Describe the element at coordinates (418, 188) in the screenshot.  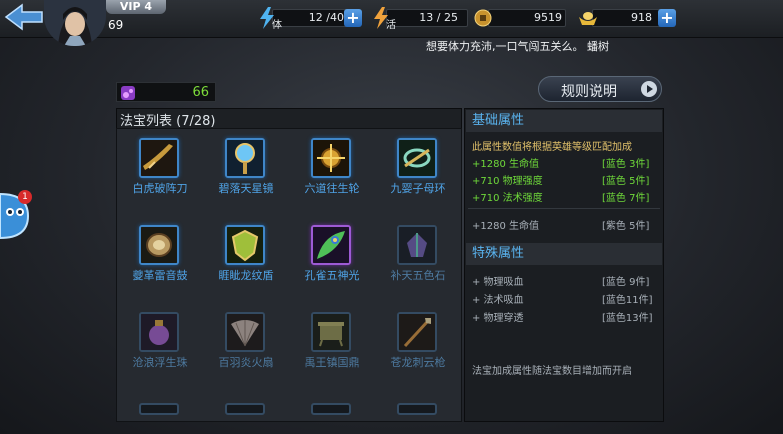
I see `treasure-name: 九婴子母环` at that location.